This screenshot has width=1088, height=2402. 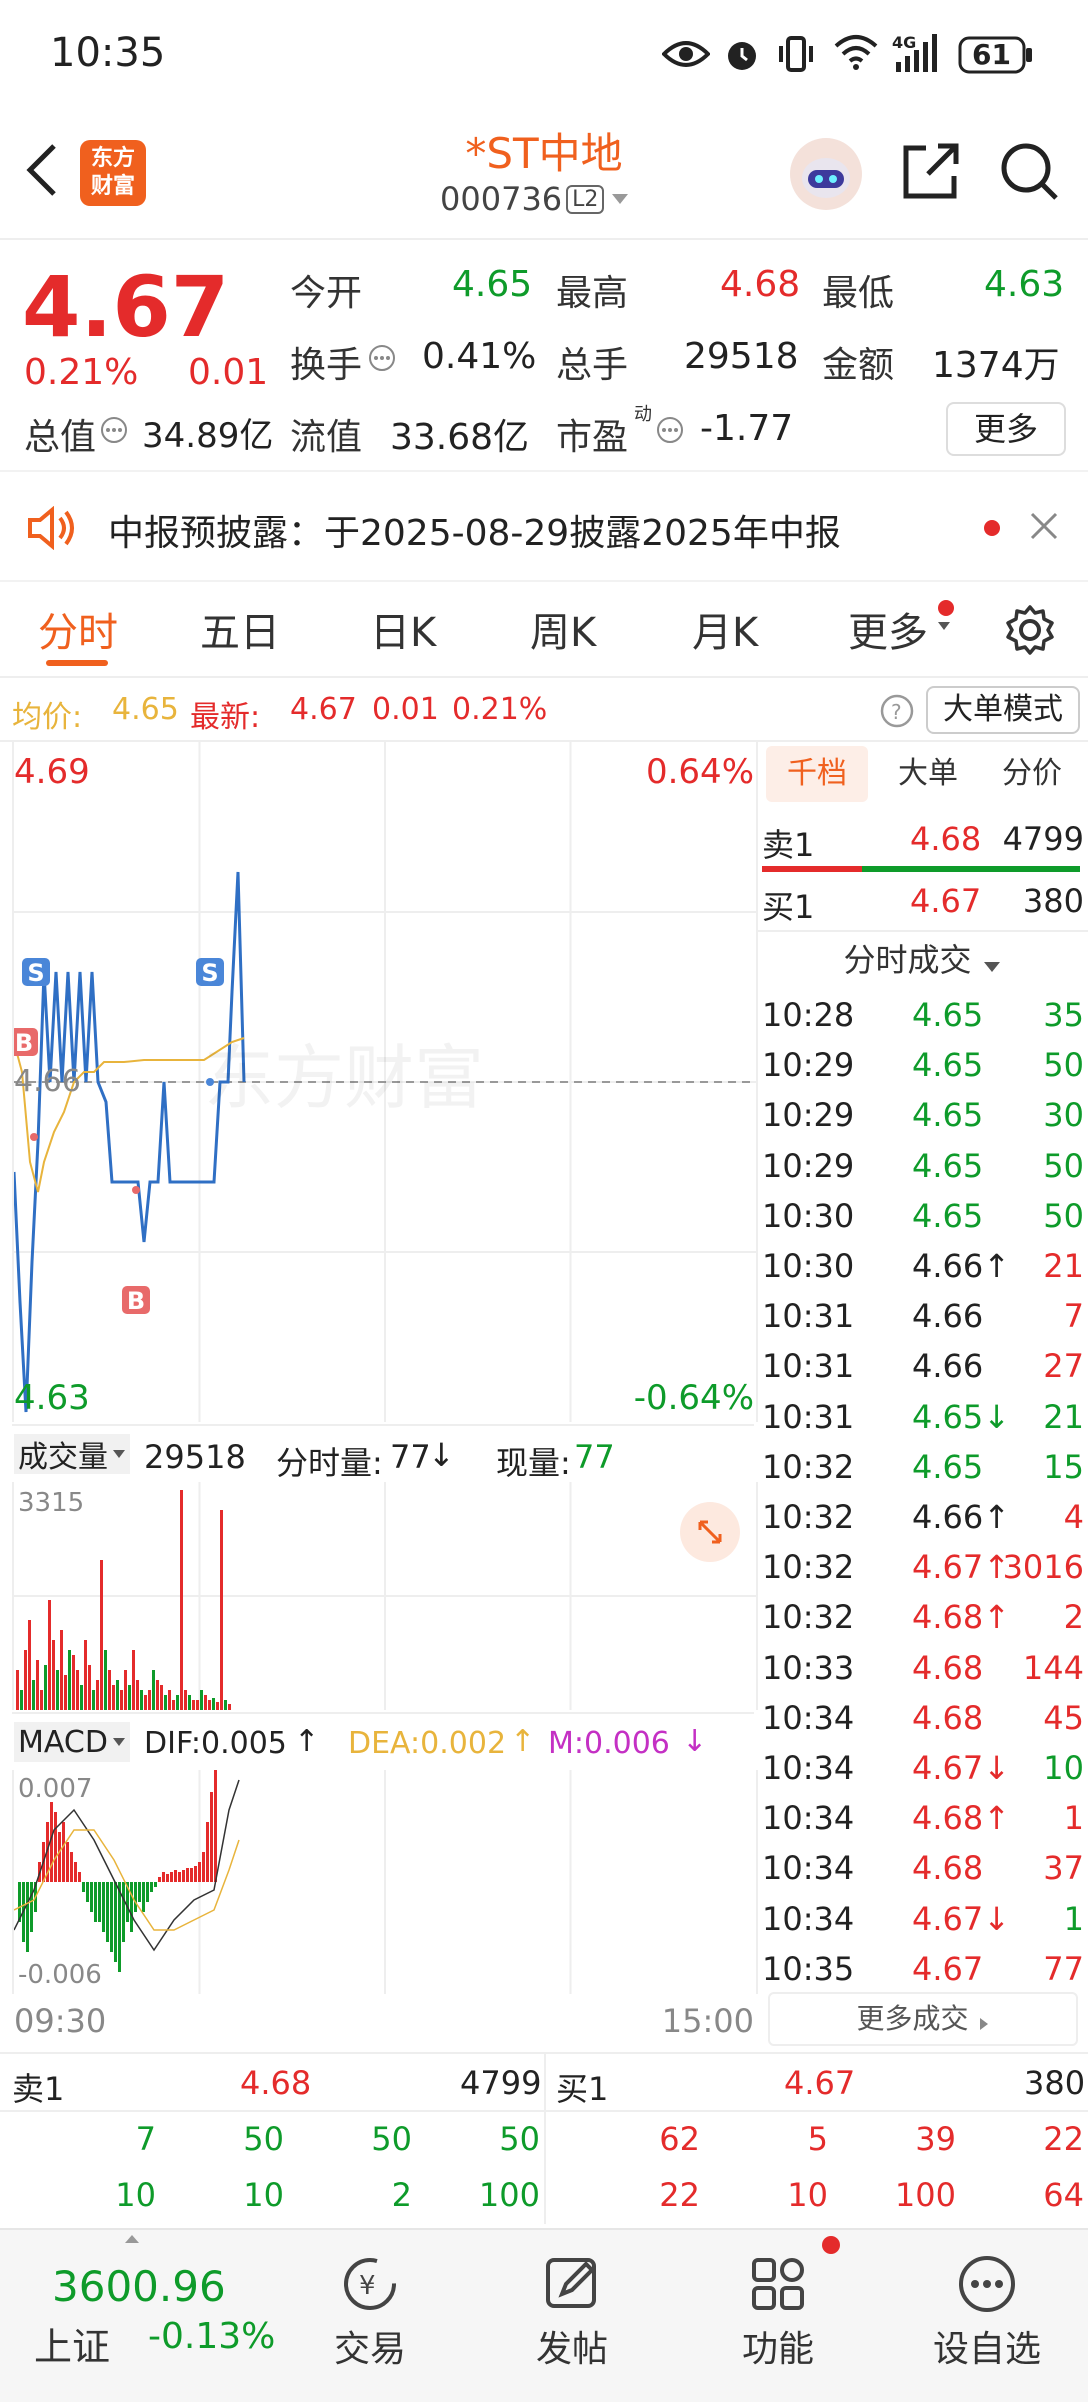 I want to click on trade-time: 10:28, so click(x=808, y=1015).